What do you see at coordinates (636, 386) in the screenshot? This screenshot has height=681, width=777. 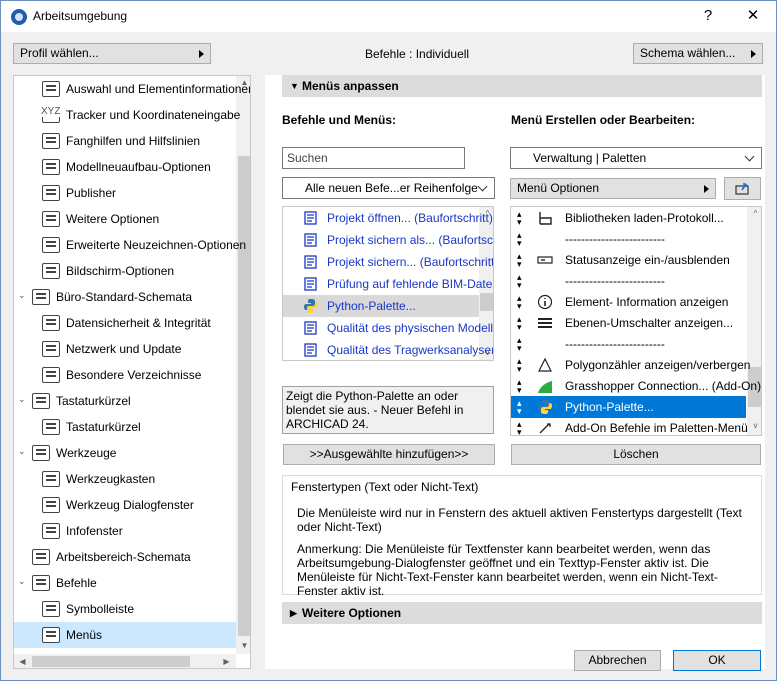 I see `menu-item: ▴ ▾ Grasshopper Connection... (Add-On)` at bounding box center [636, 386].